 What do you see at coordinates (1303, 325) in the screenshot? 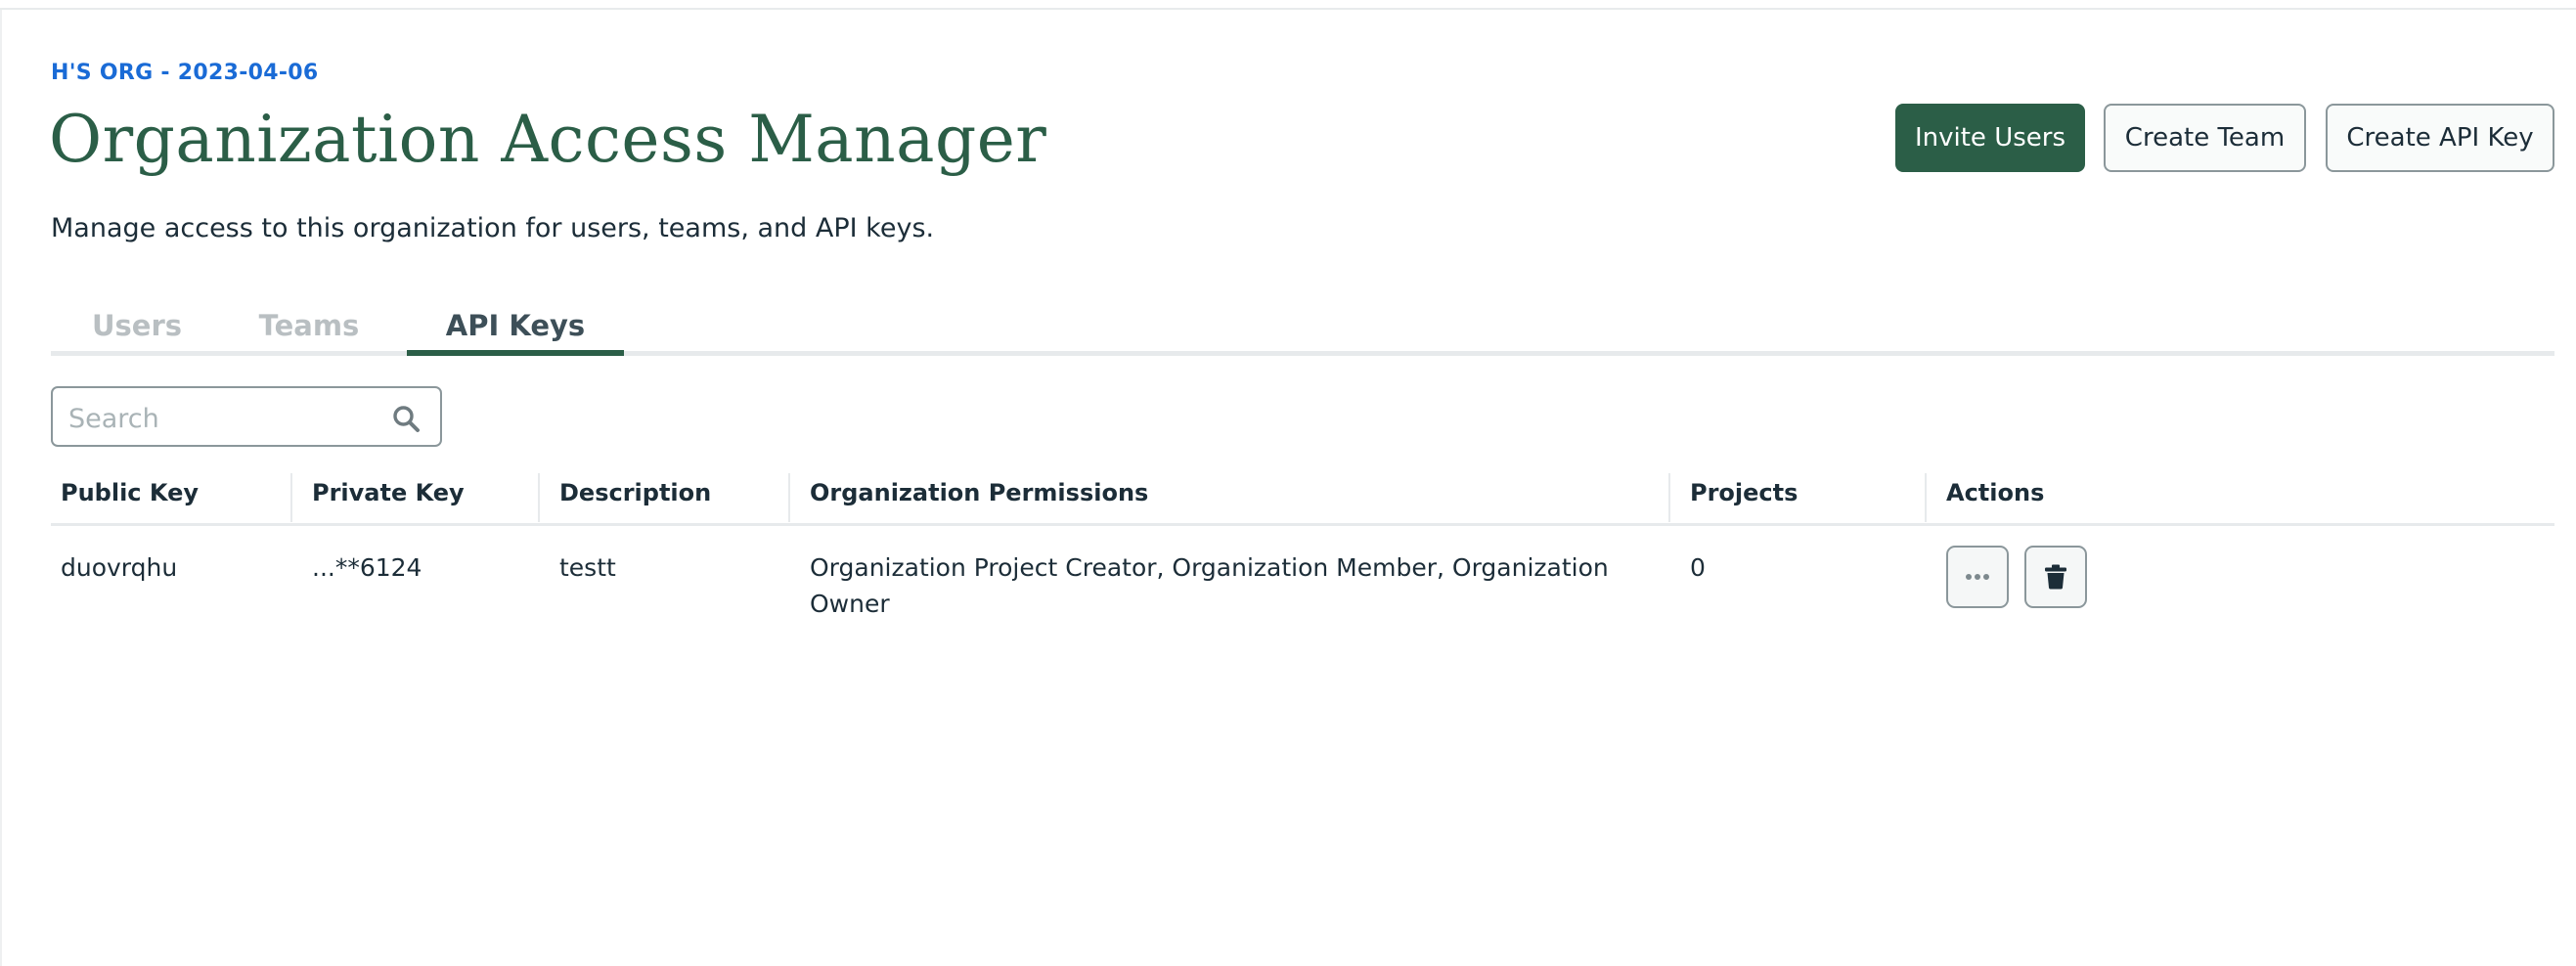
I see `access-tabs: Users Teams API Keys` at bounding box center [1303, 325].